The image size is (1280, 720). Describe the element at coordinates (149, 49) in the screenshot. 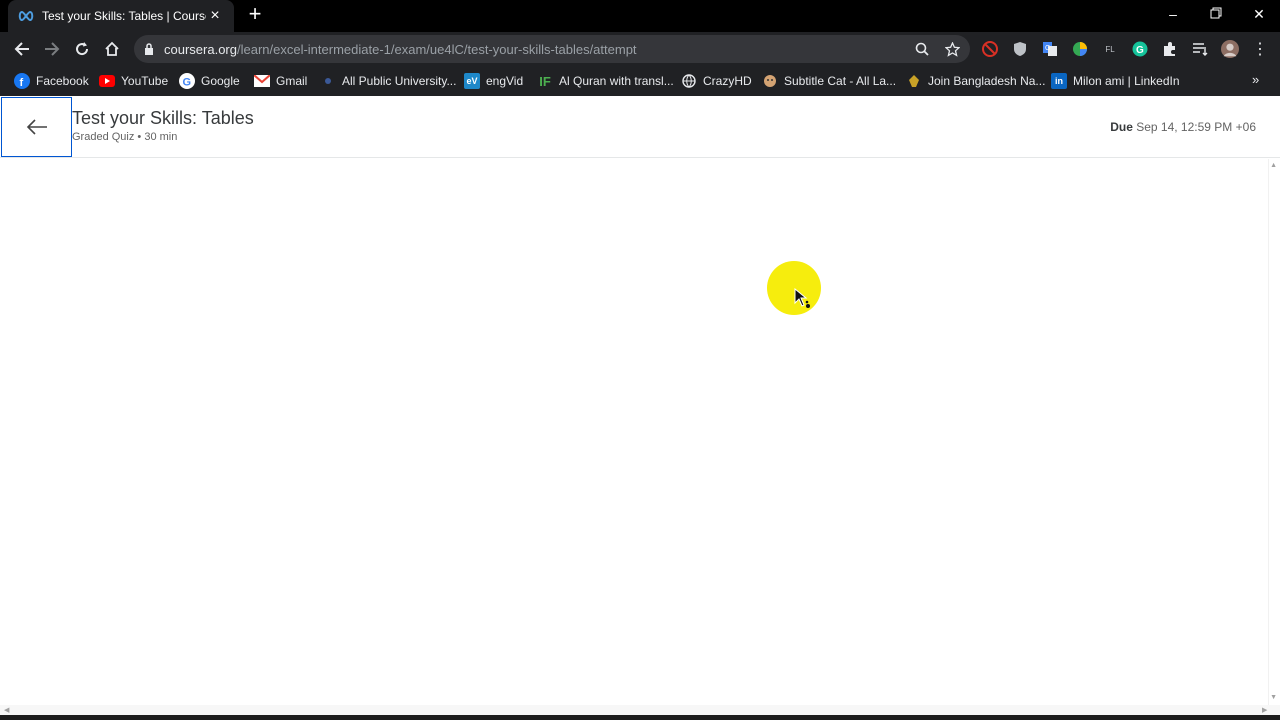

I see `lock-icon` at that location.